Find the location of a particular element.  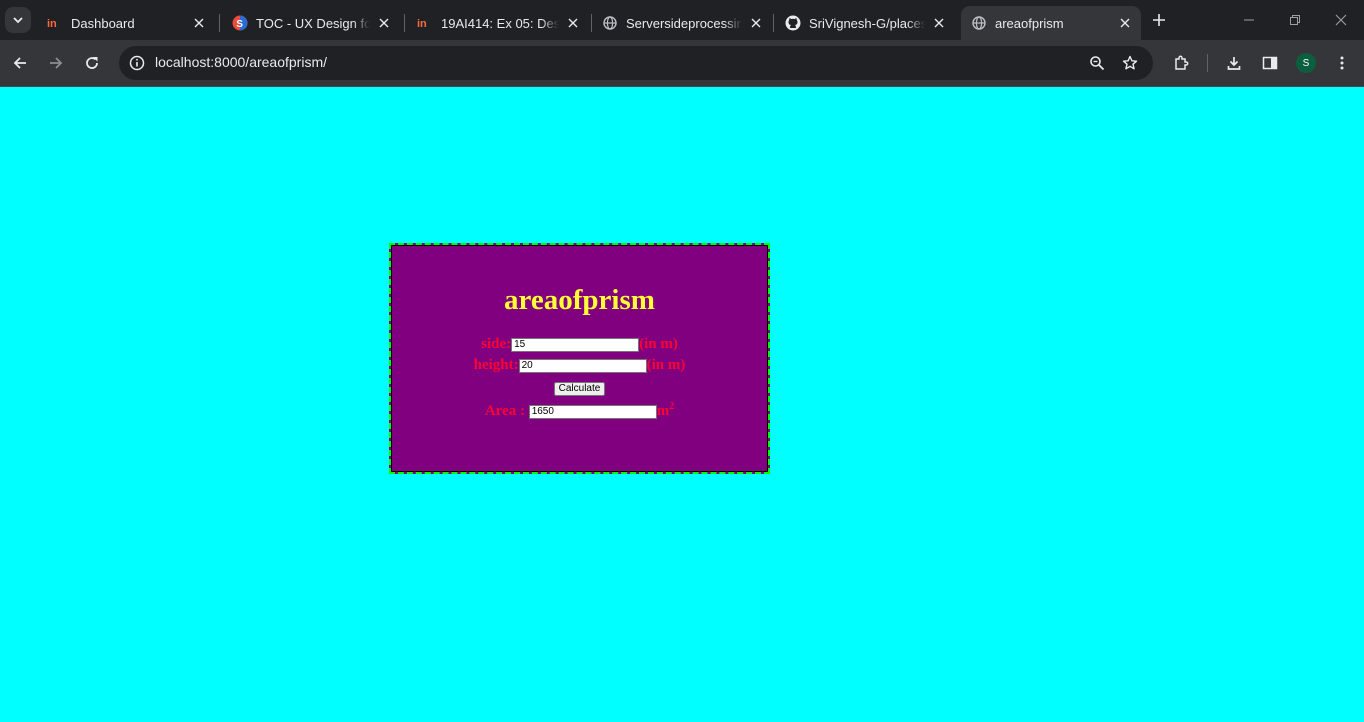

menu-button is located at coordinates (1342, 63).